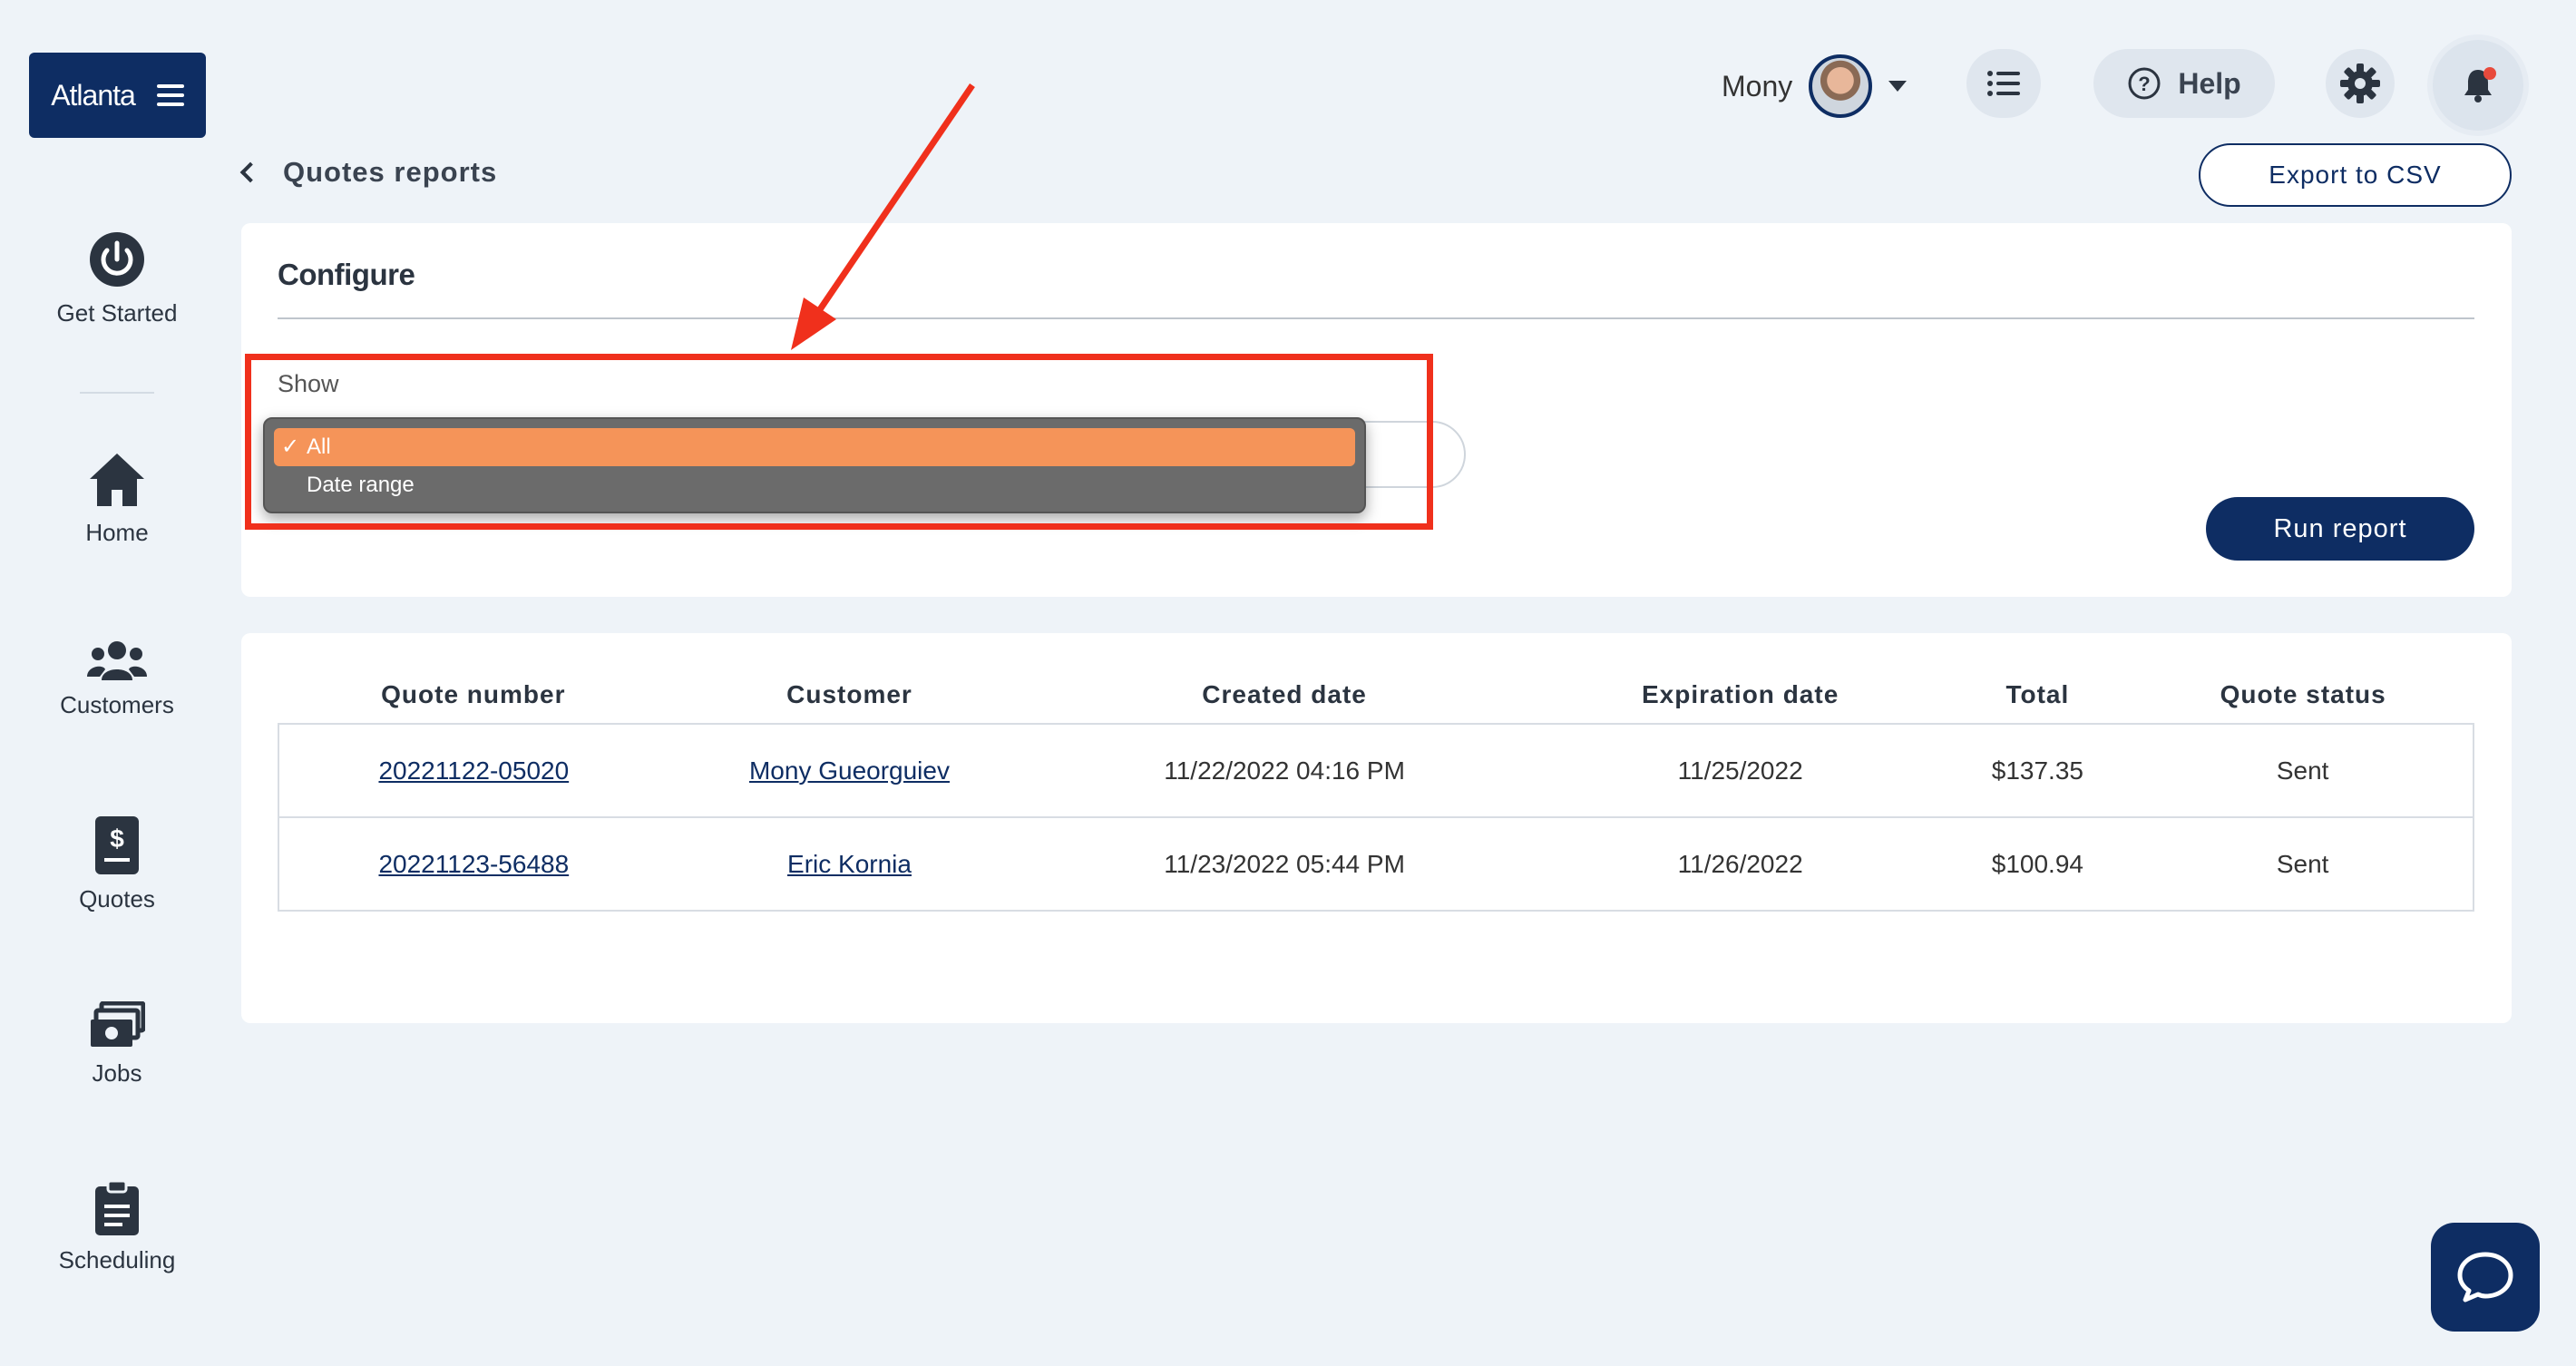  I want to click on expiration-date-cell: 11/26/2022, so click(1740, 864).